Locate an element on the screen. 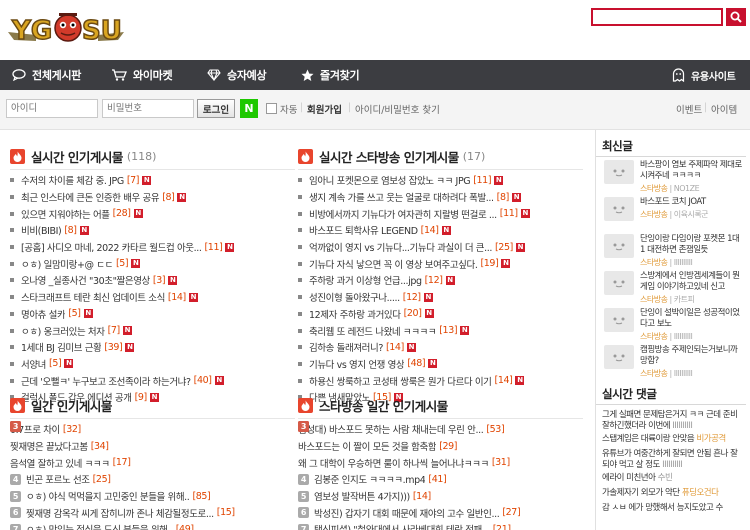 The image size is (750, 530). post-title: 스타크래프트 테란 최신 업데이트 소식 is located at coordinates (93, 297).